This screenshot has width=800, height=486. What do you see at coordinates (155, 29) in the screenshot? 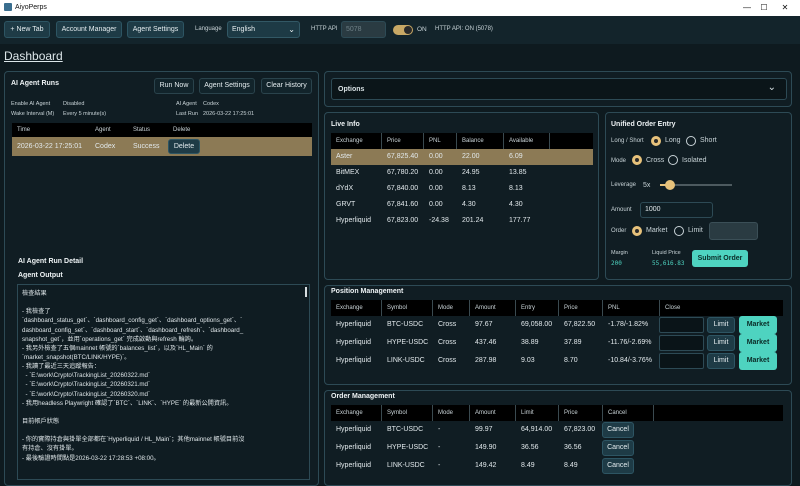
I see `agent-settings-button: Agent Settings` at bounding box center [155, 29].